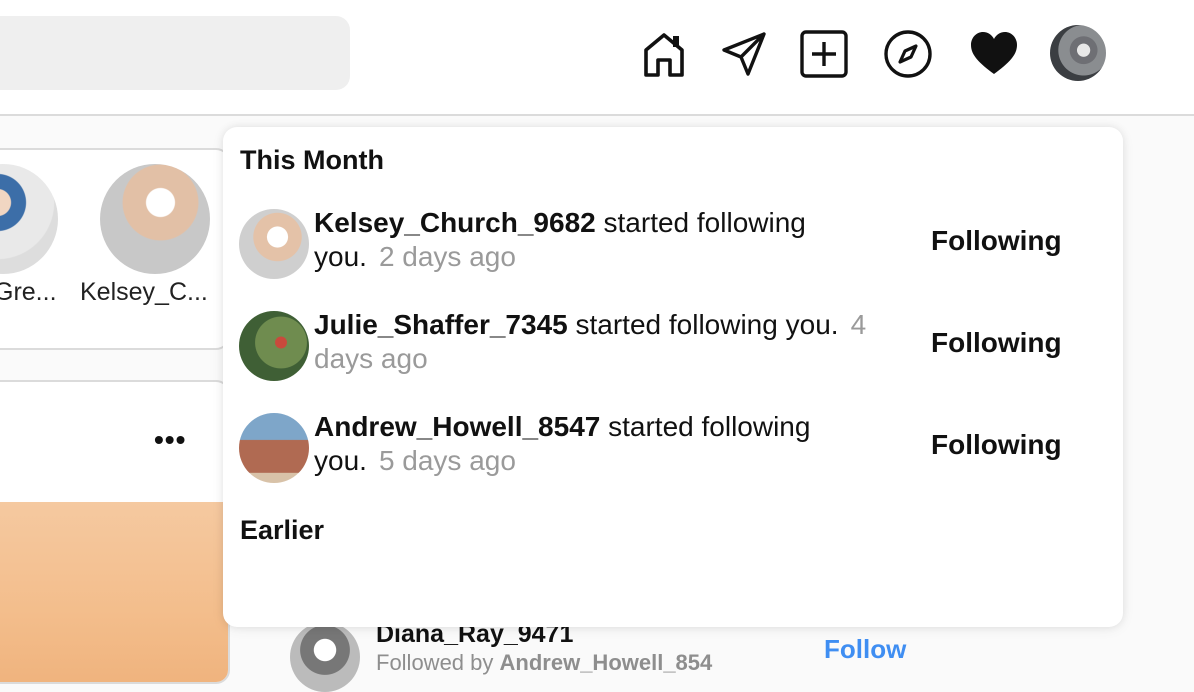 This screenshot has width=1194, height=692. What do you see at coordinates (441, 324) in the screenshot?
I see `notification-username: Julie_Shaffer_7345` at bounding box center [441, 324].